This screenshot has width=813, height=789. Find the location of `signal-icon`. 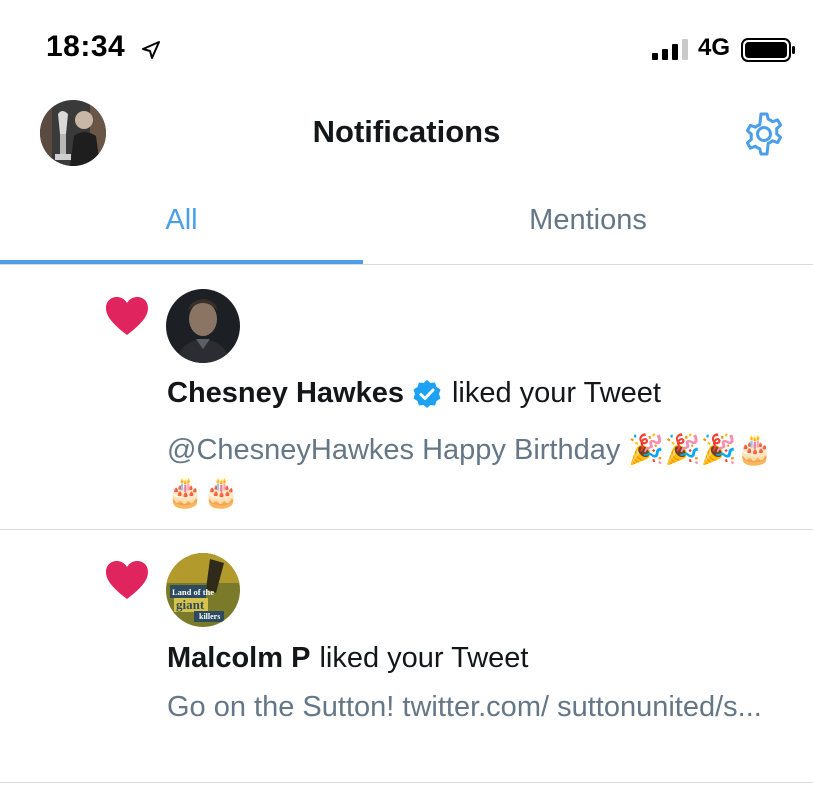

signal-icon is located at coordinates (670, 49).